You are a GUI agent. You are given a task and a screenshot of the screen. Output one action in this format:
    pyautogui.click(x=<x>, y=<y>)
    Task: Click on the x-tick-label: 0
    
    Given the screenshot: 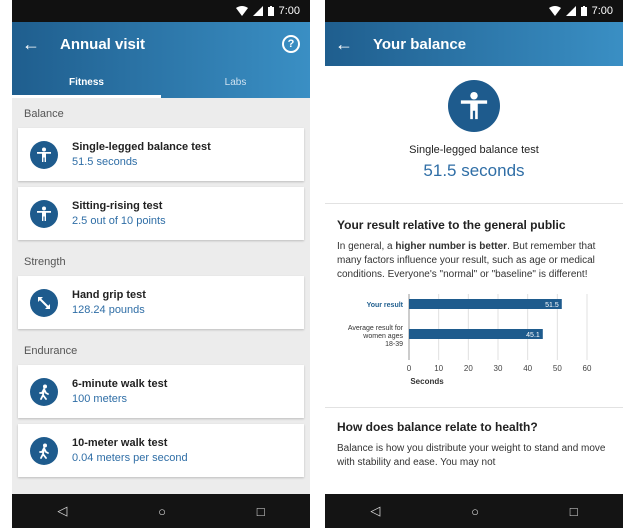 What is the action you would take?
    pyautogui.click(x=409, y=368)
    